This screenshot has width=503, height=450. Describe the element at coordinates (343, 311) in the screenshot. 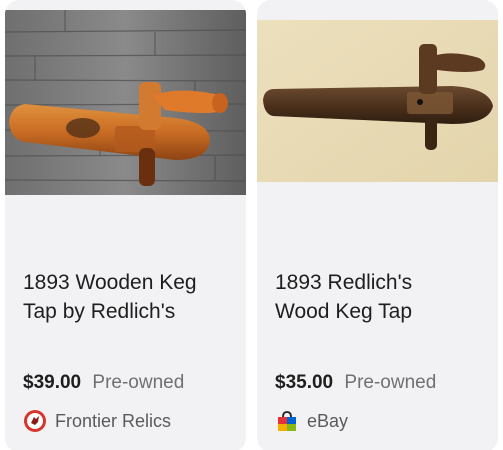

I see `product-title-line: Wood Keg Tap` at that location.